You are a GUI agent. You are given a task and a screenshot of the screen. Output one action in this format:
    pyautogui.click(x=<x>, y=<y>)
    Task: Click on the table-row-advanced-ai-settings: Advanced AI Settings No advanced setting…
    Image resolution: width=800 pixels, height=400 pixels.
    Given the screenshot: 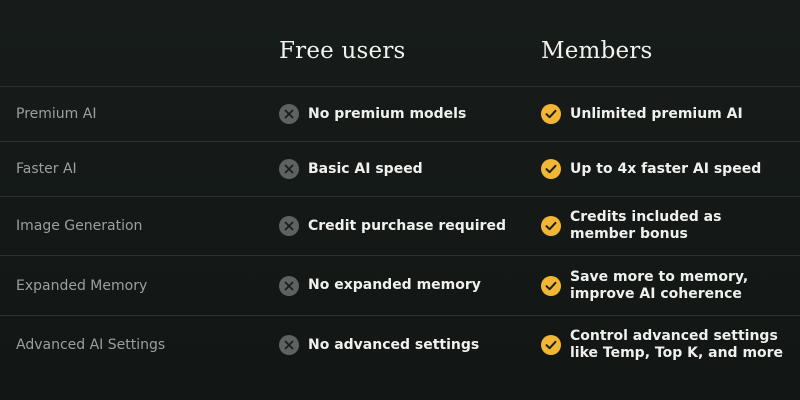 What is the action you would take?
    pyautogui.click(x=400, y=345)
    